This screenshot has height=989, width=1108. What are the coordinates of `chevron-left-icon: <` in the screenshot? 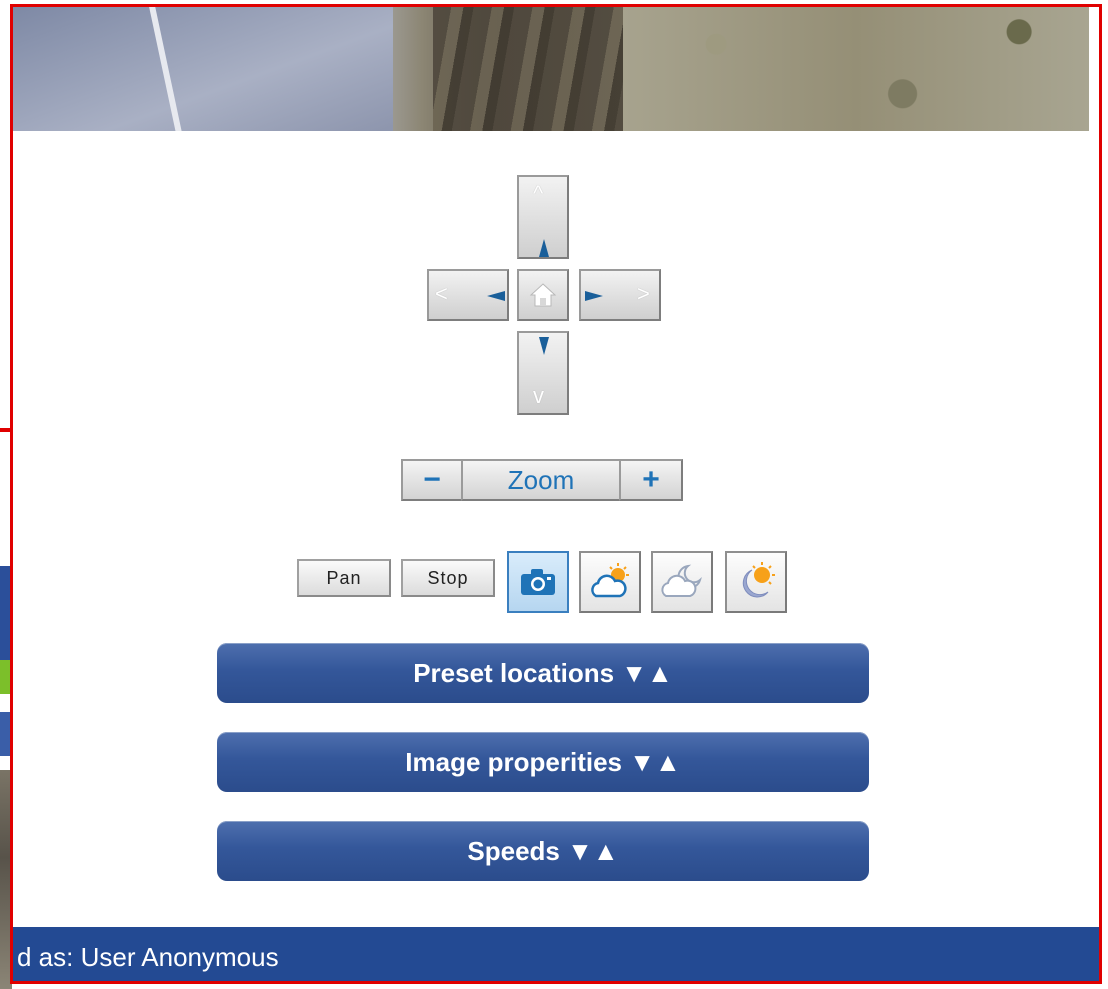 It's located at (441, 293).